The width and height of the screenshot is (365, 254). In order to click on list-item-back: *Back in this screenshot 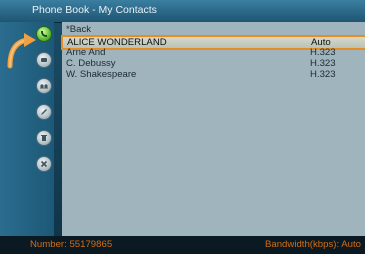, I will do `click(213, 29)`.